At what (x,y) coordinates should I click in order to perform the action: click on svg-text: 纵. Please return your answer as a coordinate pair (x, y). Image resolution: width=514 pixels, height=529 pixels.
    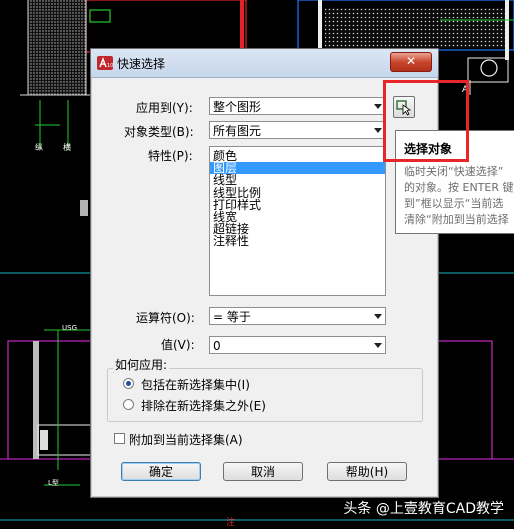
    Looking at the image, I should click on (39, 147).